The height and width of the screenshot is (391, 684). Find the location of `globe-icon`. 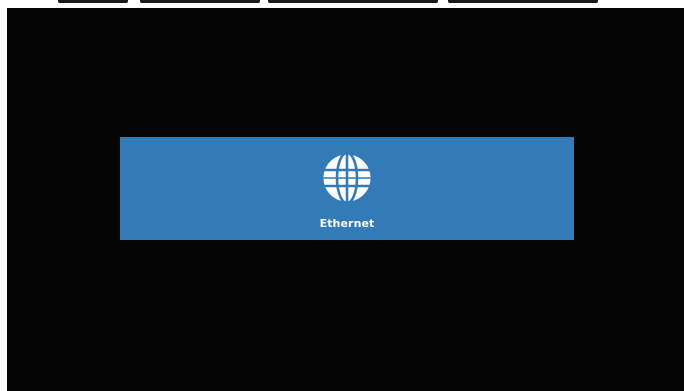

globe-icon is located at coordinates (347, 178).